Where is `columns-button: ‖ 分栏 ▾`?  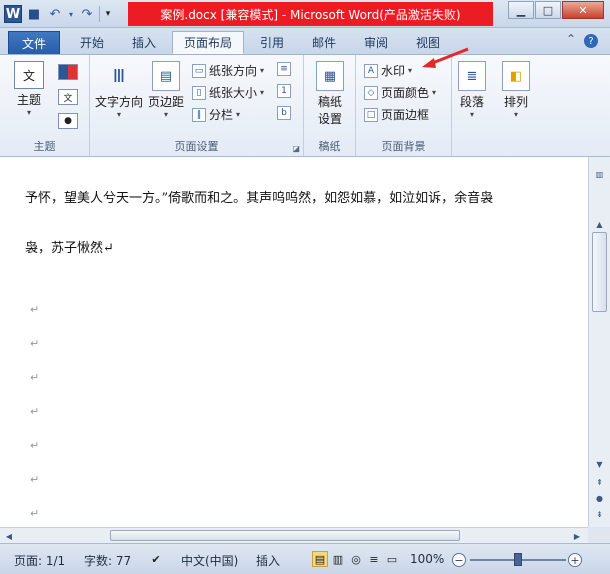 columns-button: ‖ 分栏 ▾ is located at coordinates (216, 114).